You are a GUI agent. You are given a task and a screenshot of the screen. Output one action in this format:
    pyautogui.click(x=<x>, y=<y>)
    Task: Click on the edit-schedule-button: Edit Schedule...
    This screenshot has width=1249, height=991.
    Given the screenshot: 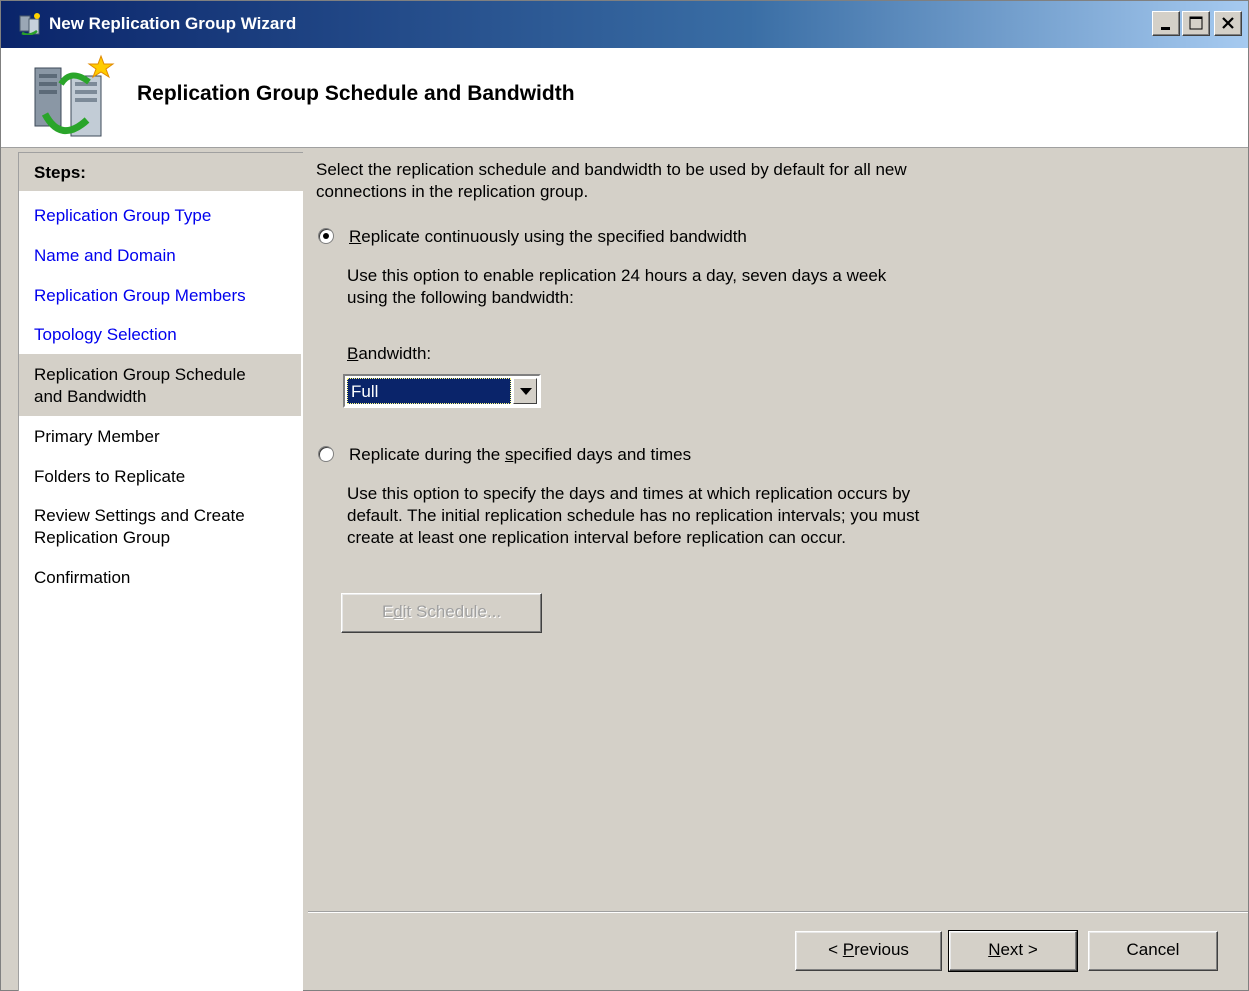 What is the action you would take?
    pyautogui.click(x=441, y=613)
    